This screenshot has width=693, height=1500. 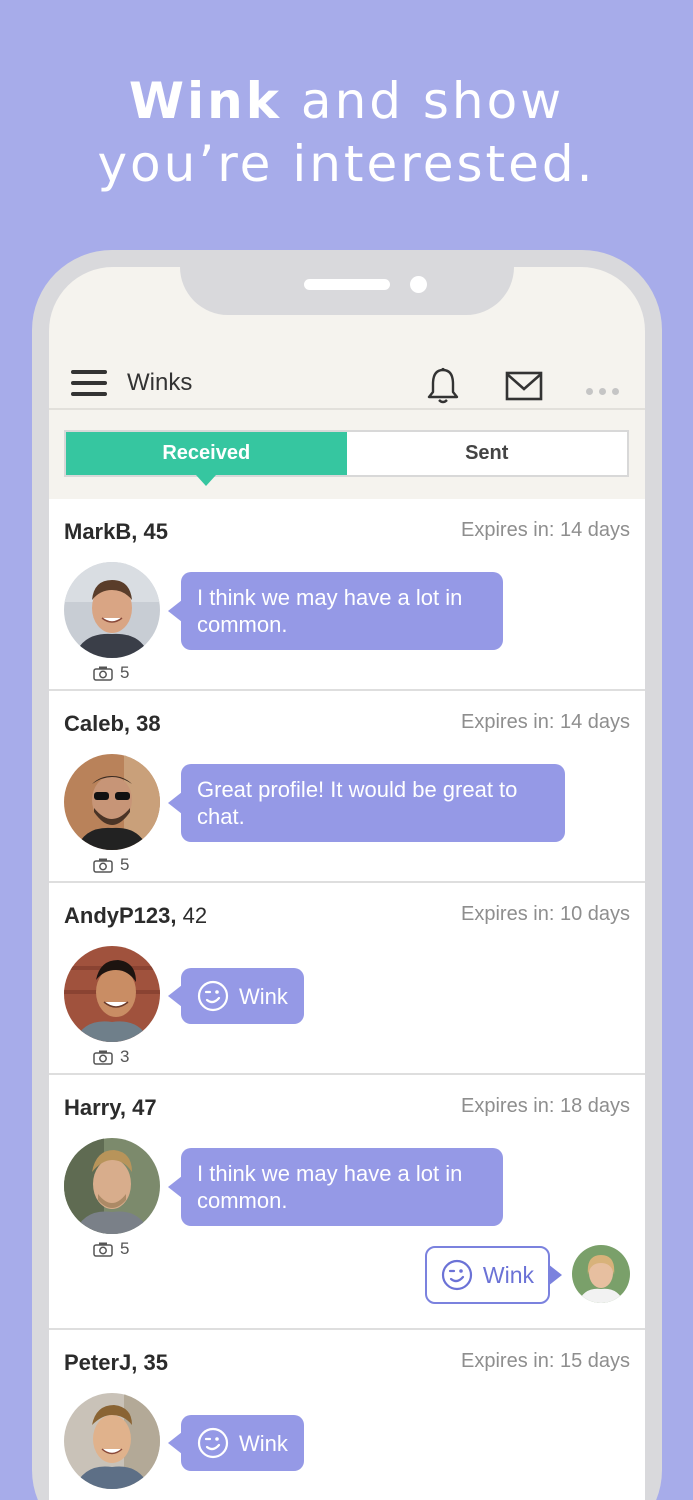 What do you see at coordinates (493, 1275) in the screenshot?
I see `sent-wink-bubble: Wink` at bounding box center [493, 1275].